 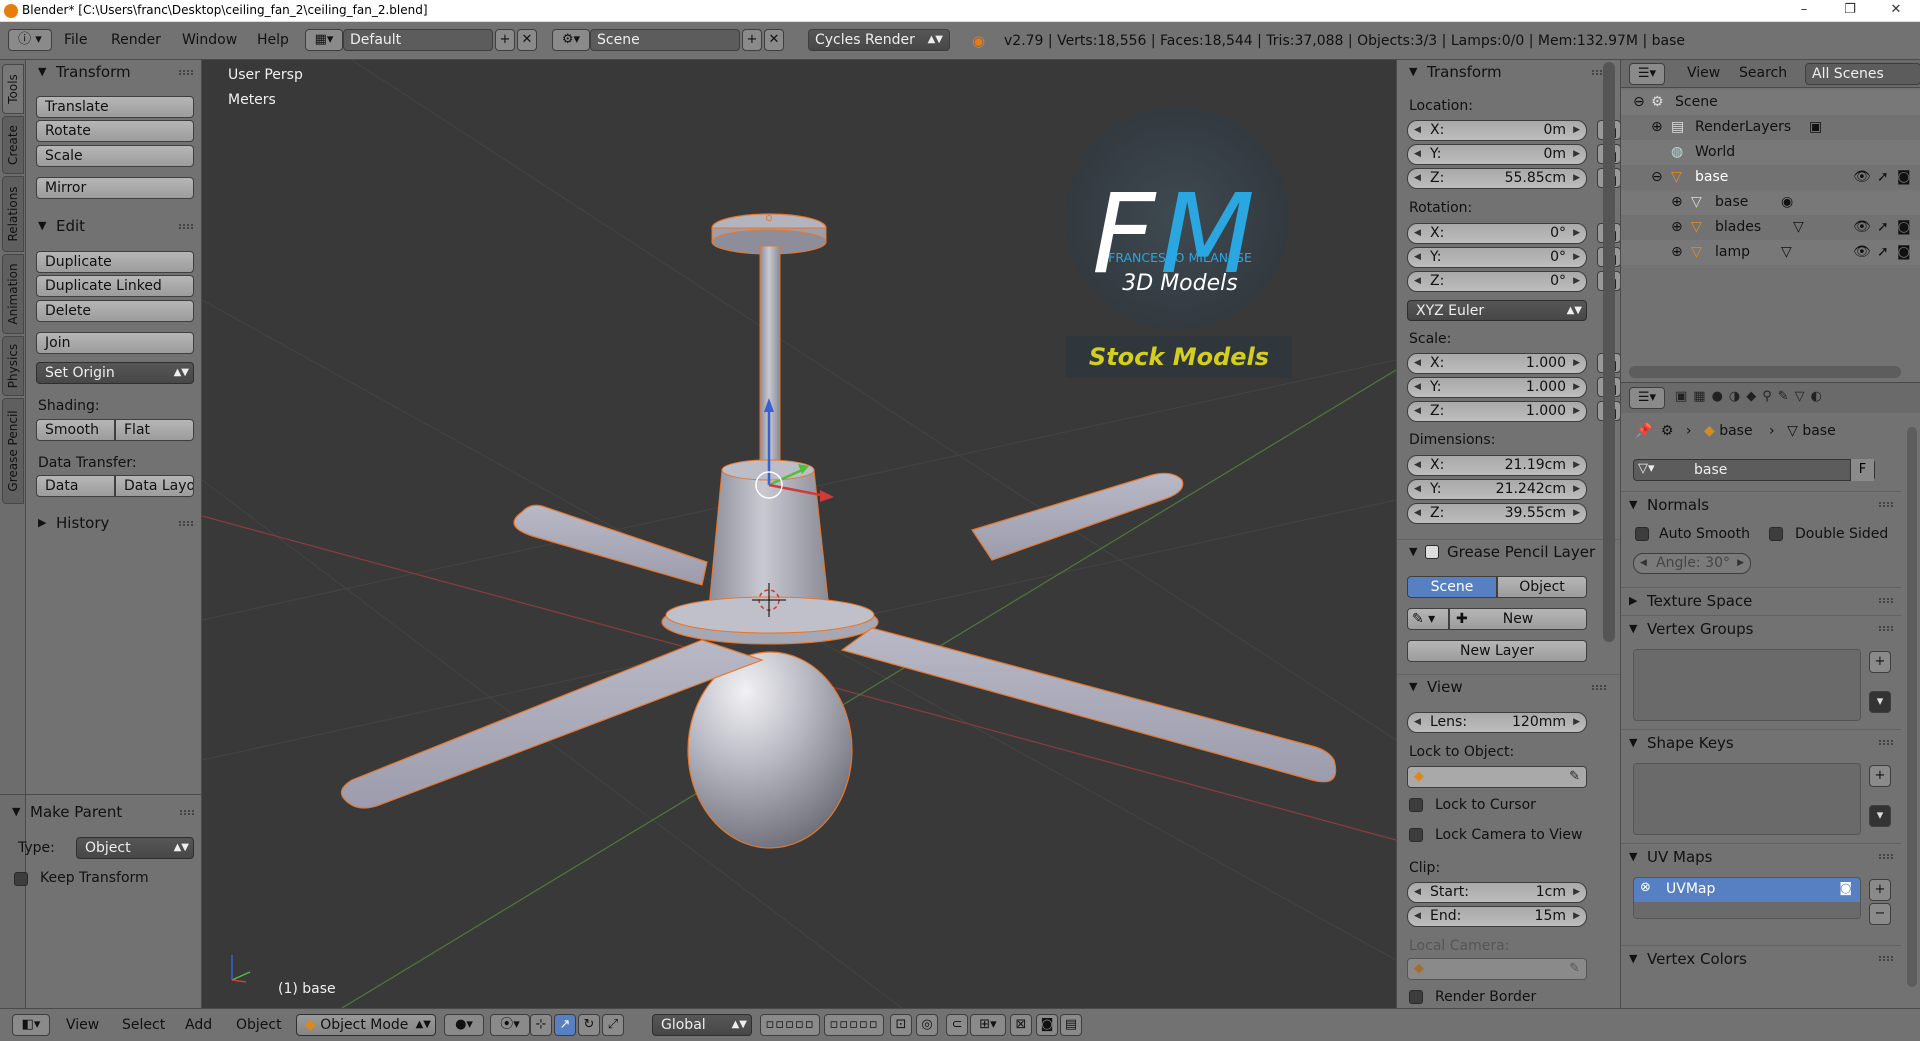 What do you see at coordinates (1770, 227) in the screenshot?
I see `outliner-row-blades: ⊕ ▽ blades ▽ 👁 ➚ ◙` at bounding box center [1770, 227].